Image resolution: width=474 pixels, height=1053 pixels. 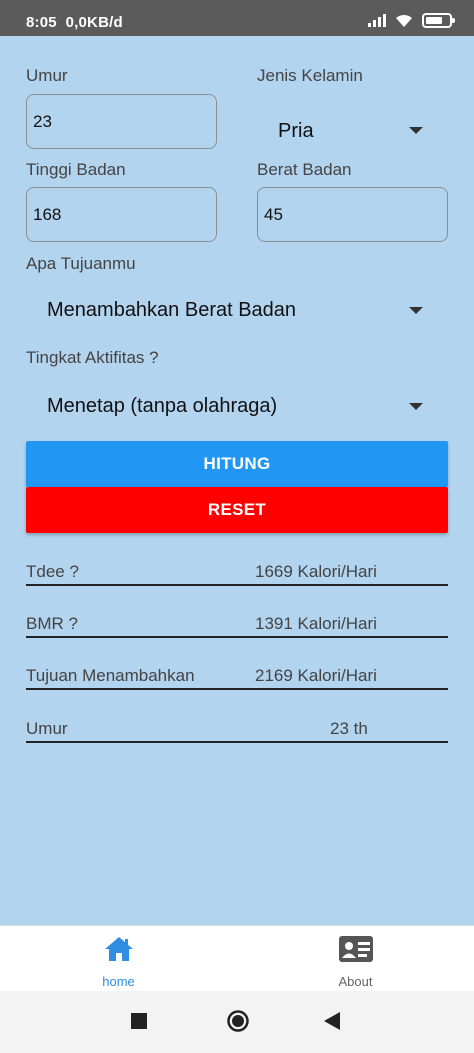 I want to click on goal-selected-value: Menambahkan Berat Badan, so click(x=172, y=309).